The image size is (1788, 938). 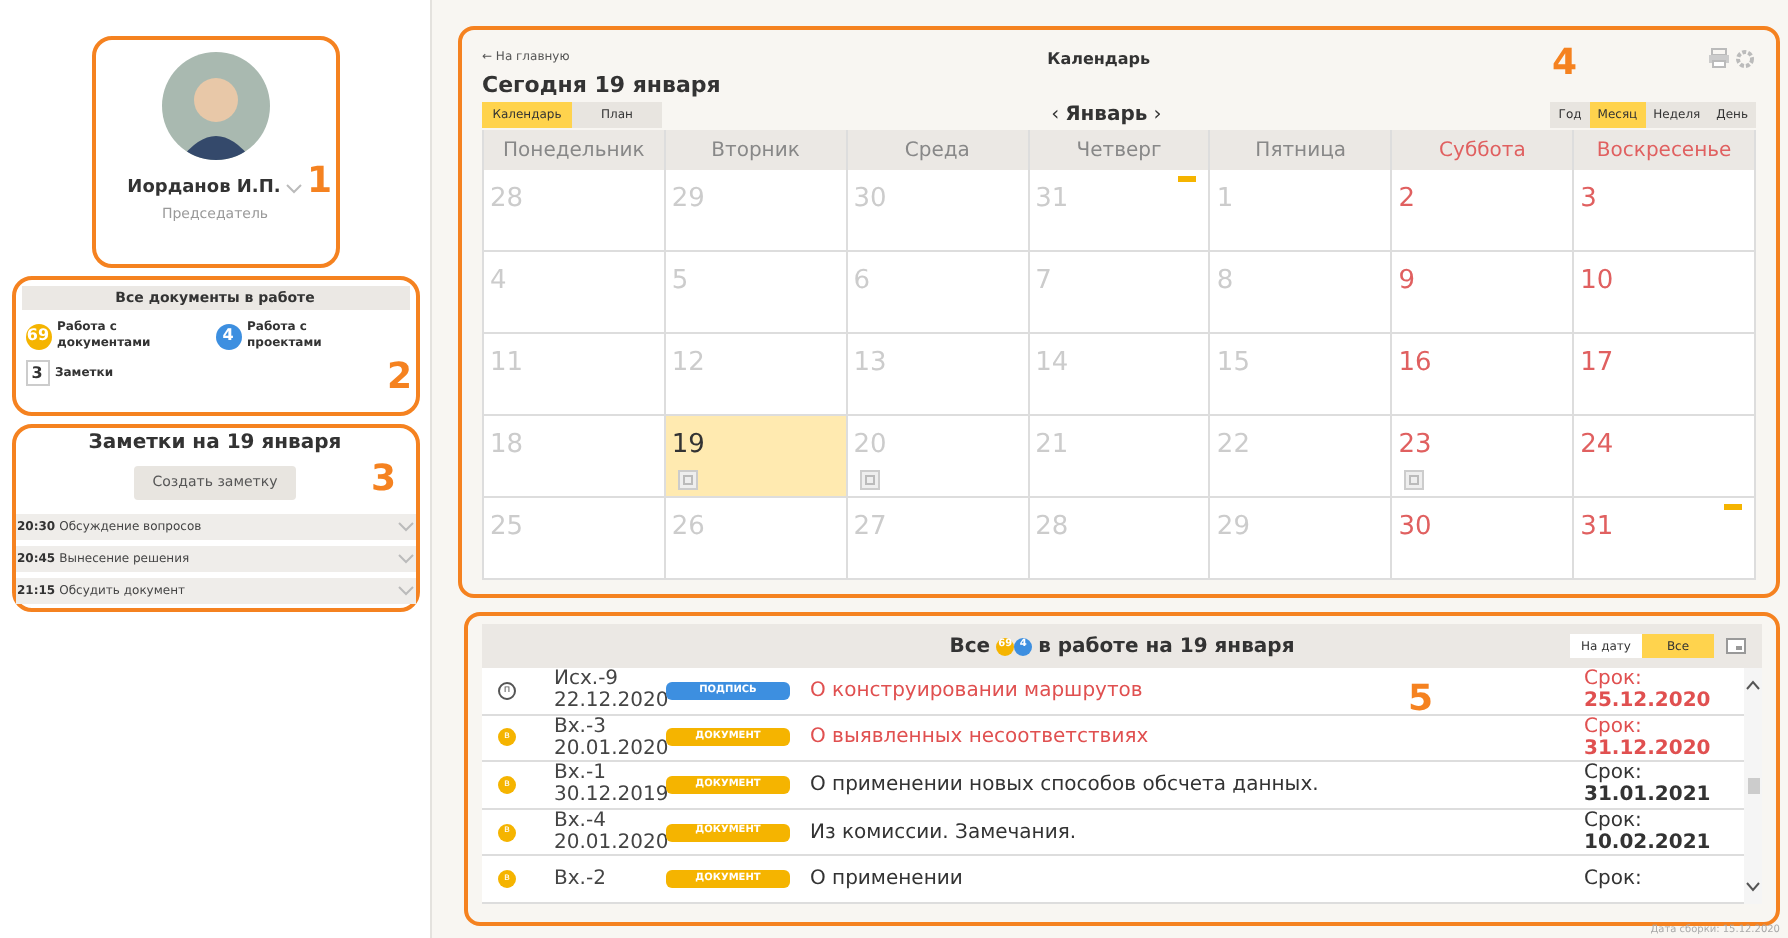 What do you see at coordinates (1421, 700) in the screenshot?
I see `callout-number: 5` at bounding box center [1421, 700].